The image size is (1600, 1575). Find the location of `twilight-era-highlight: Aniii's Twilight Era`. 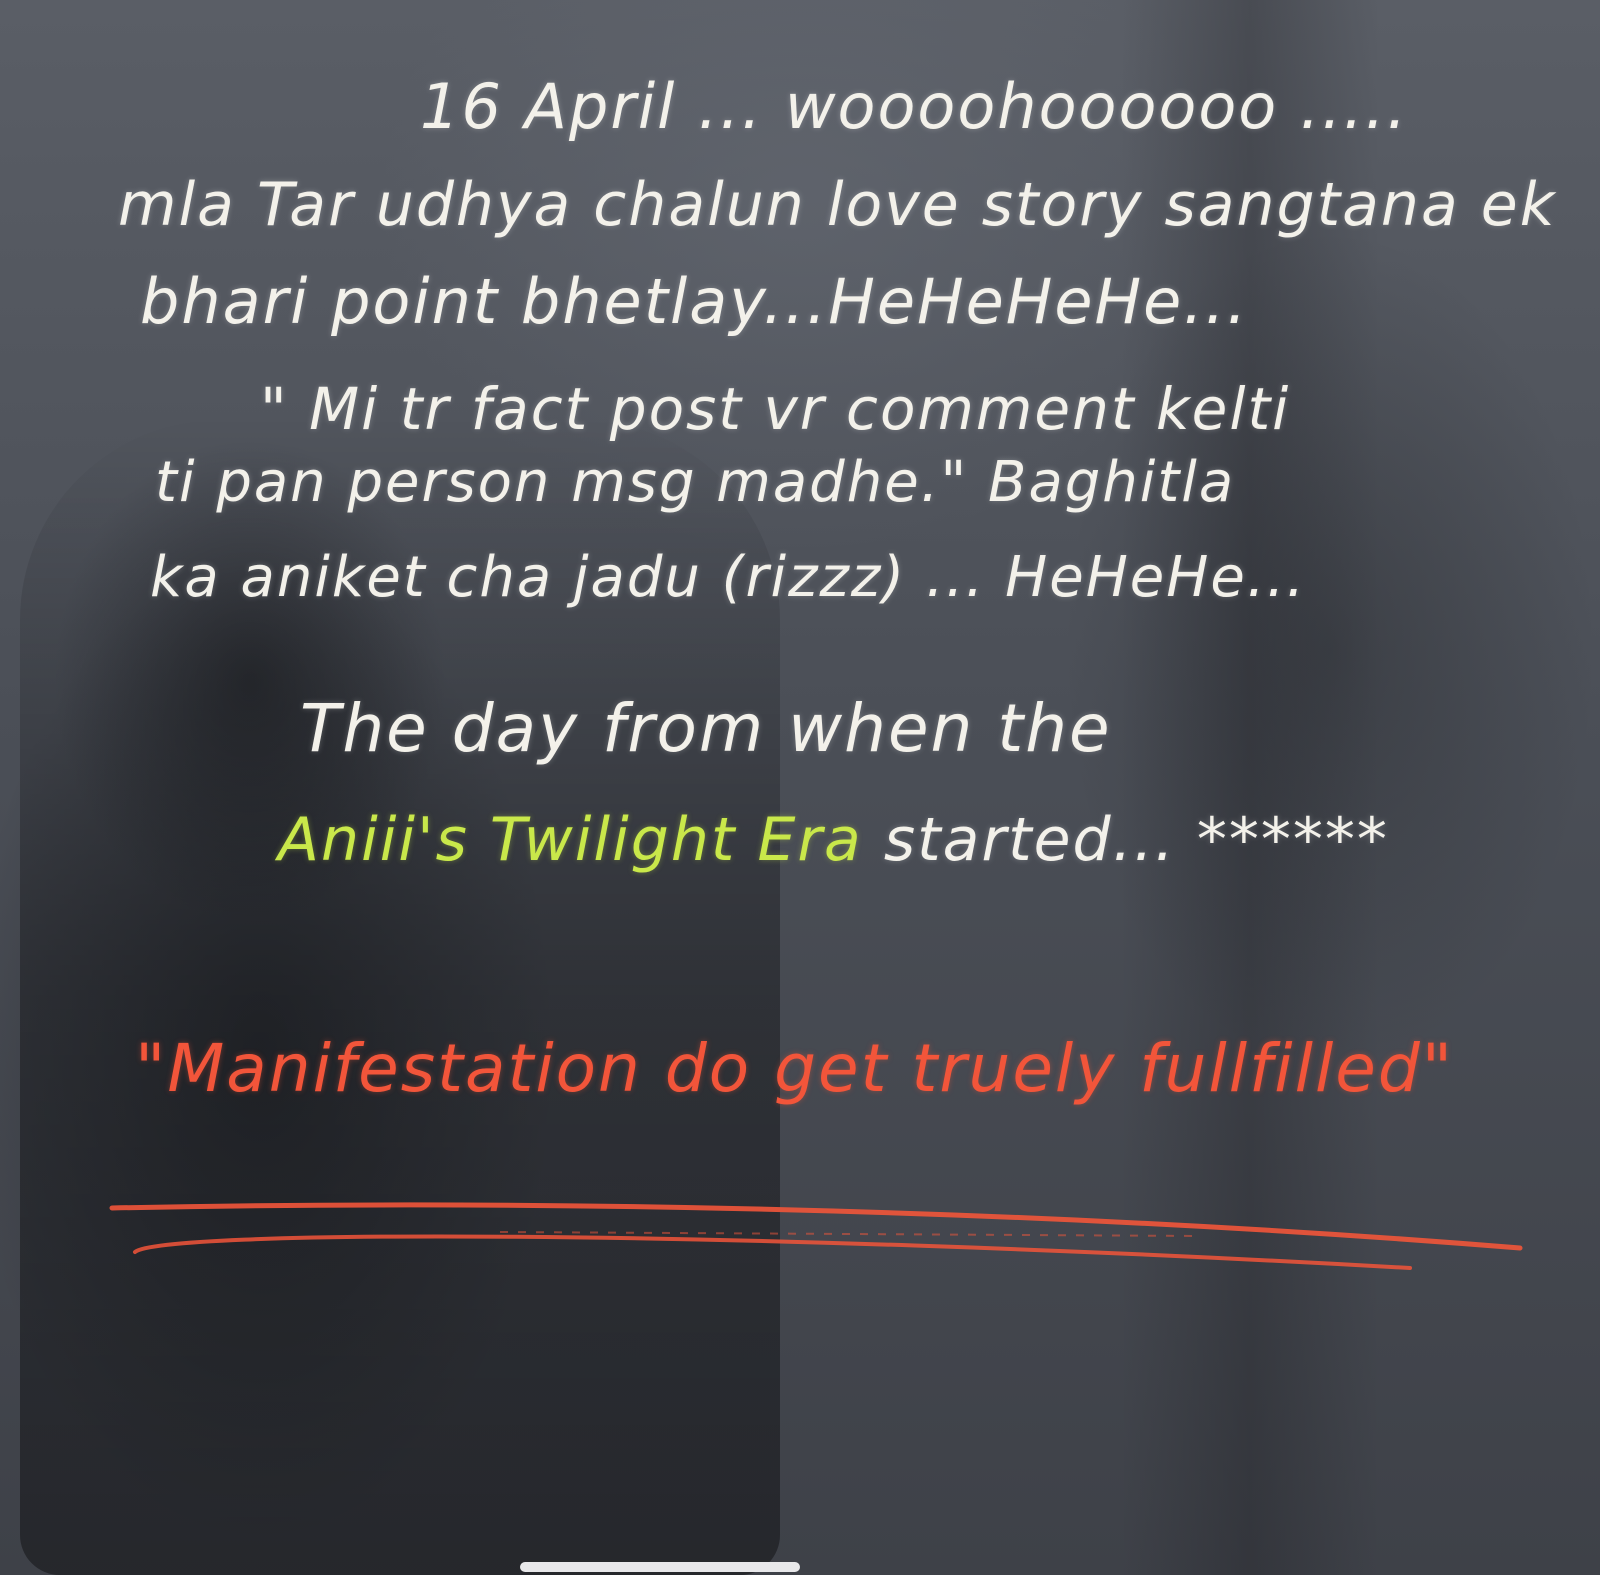

twilight-era-highlight: Aniii's Twilight Era is located at coordinates (570, 840).